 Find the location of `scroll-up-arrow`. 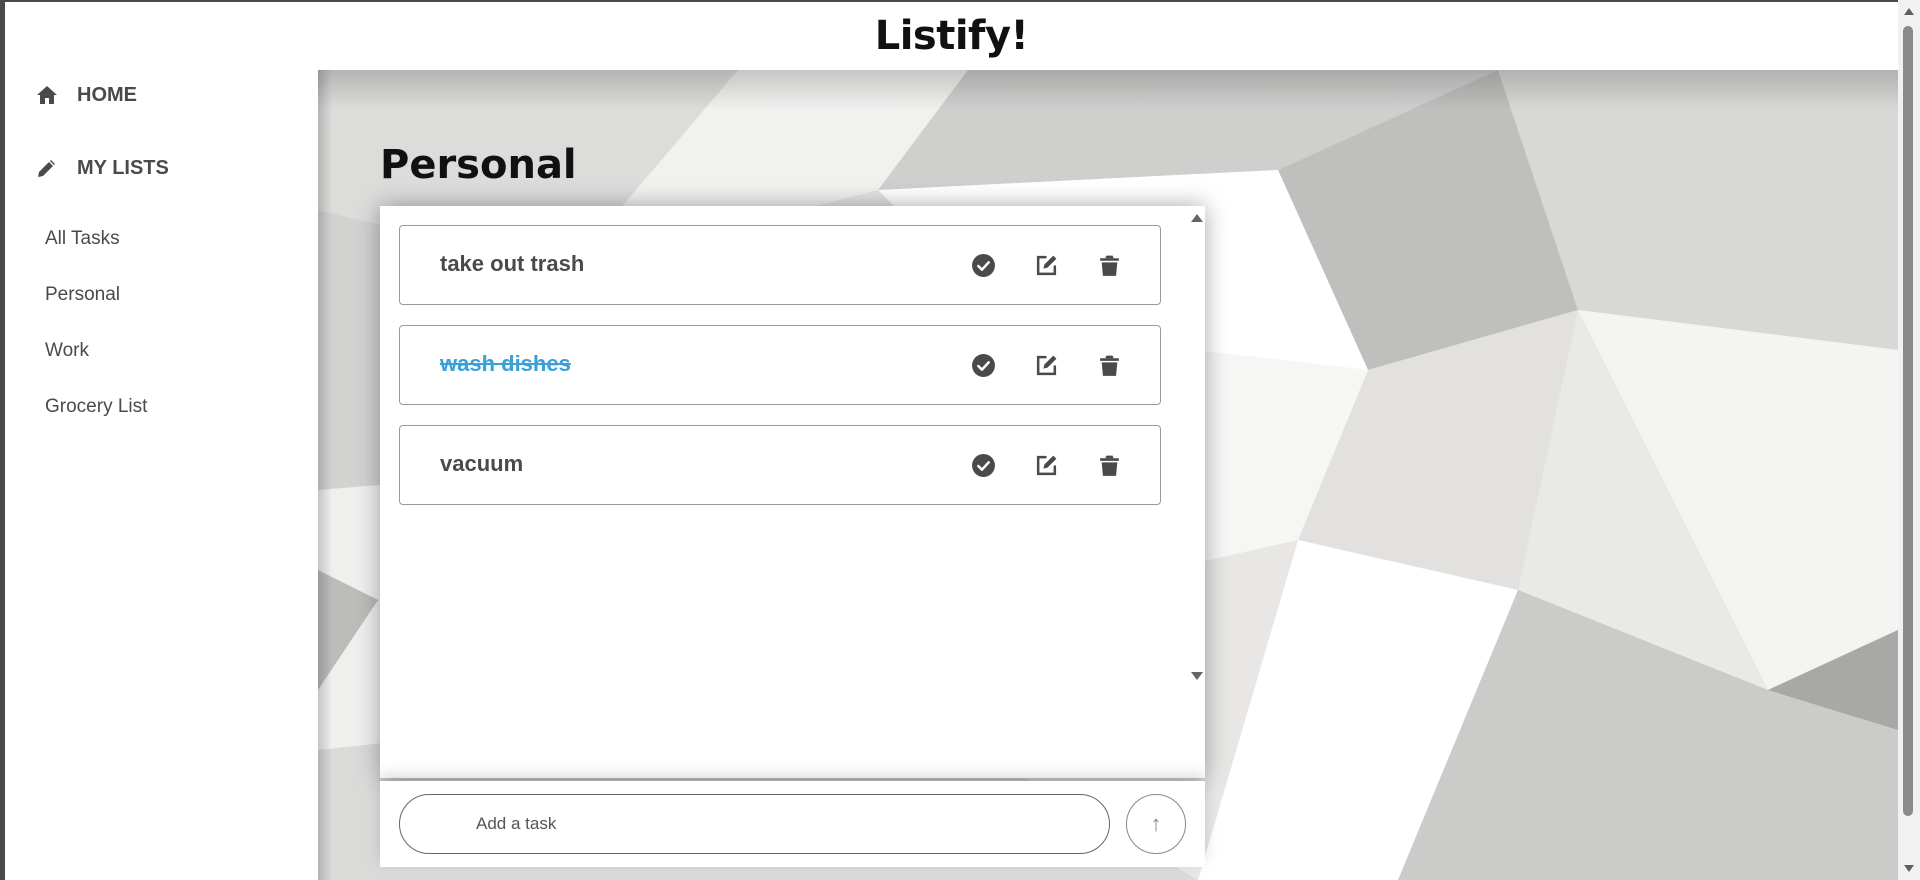

scroll-up-arrow is located at coordinates (1197, 218).